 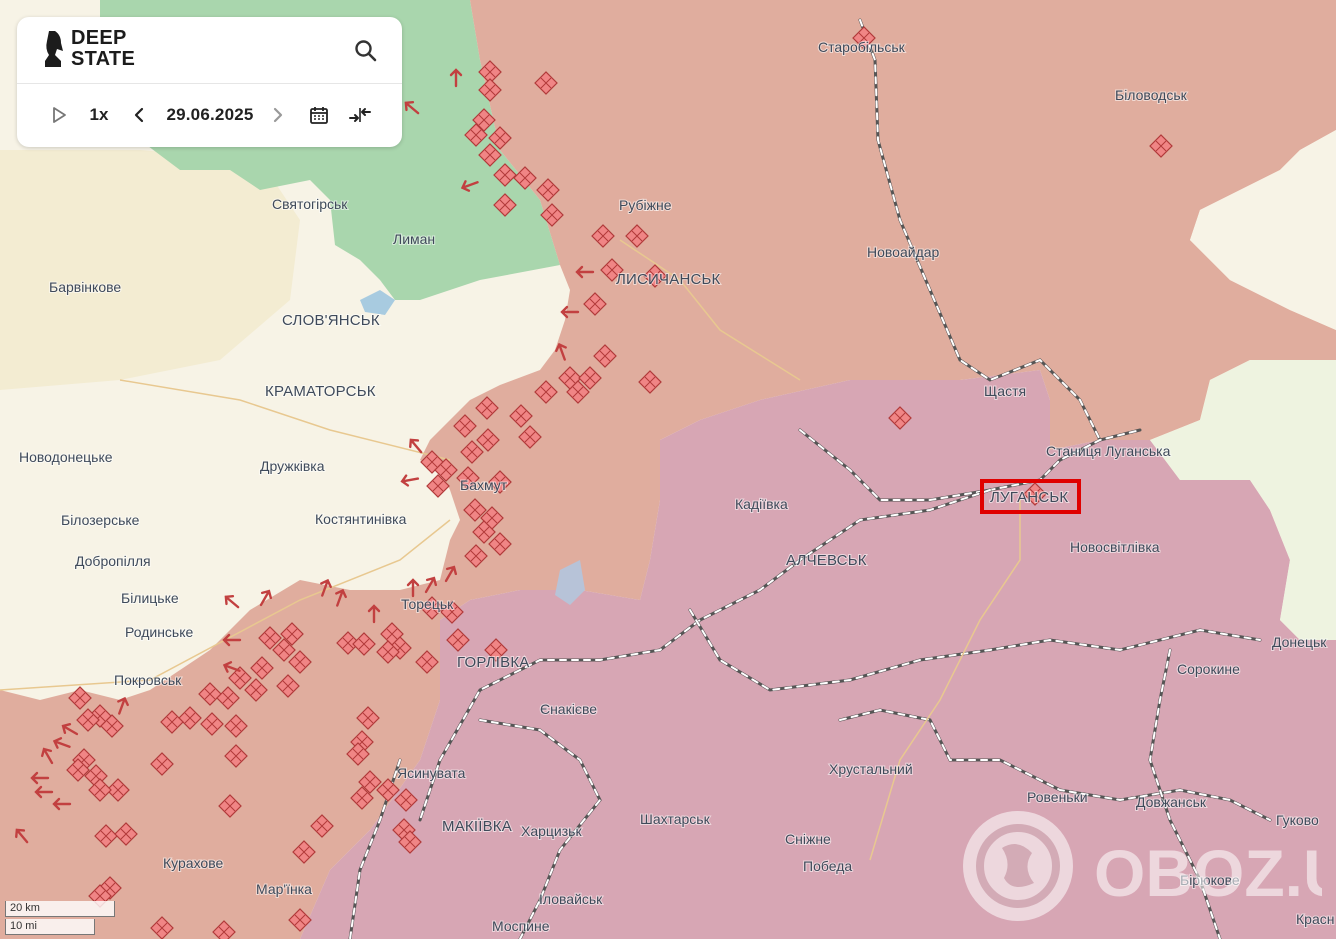 I want to click on chevron-left-icon, so click(x=139, y=115).